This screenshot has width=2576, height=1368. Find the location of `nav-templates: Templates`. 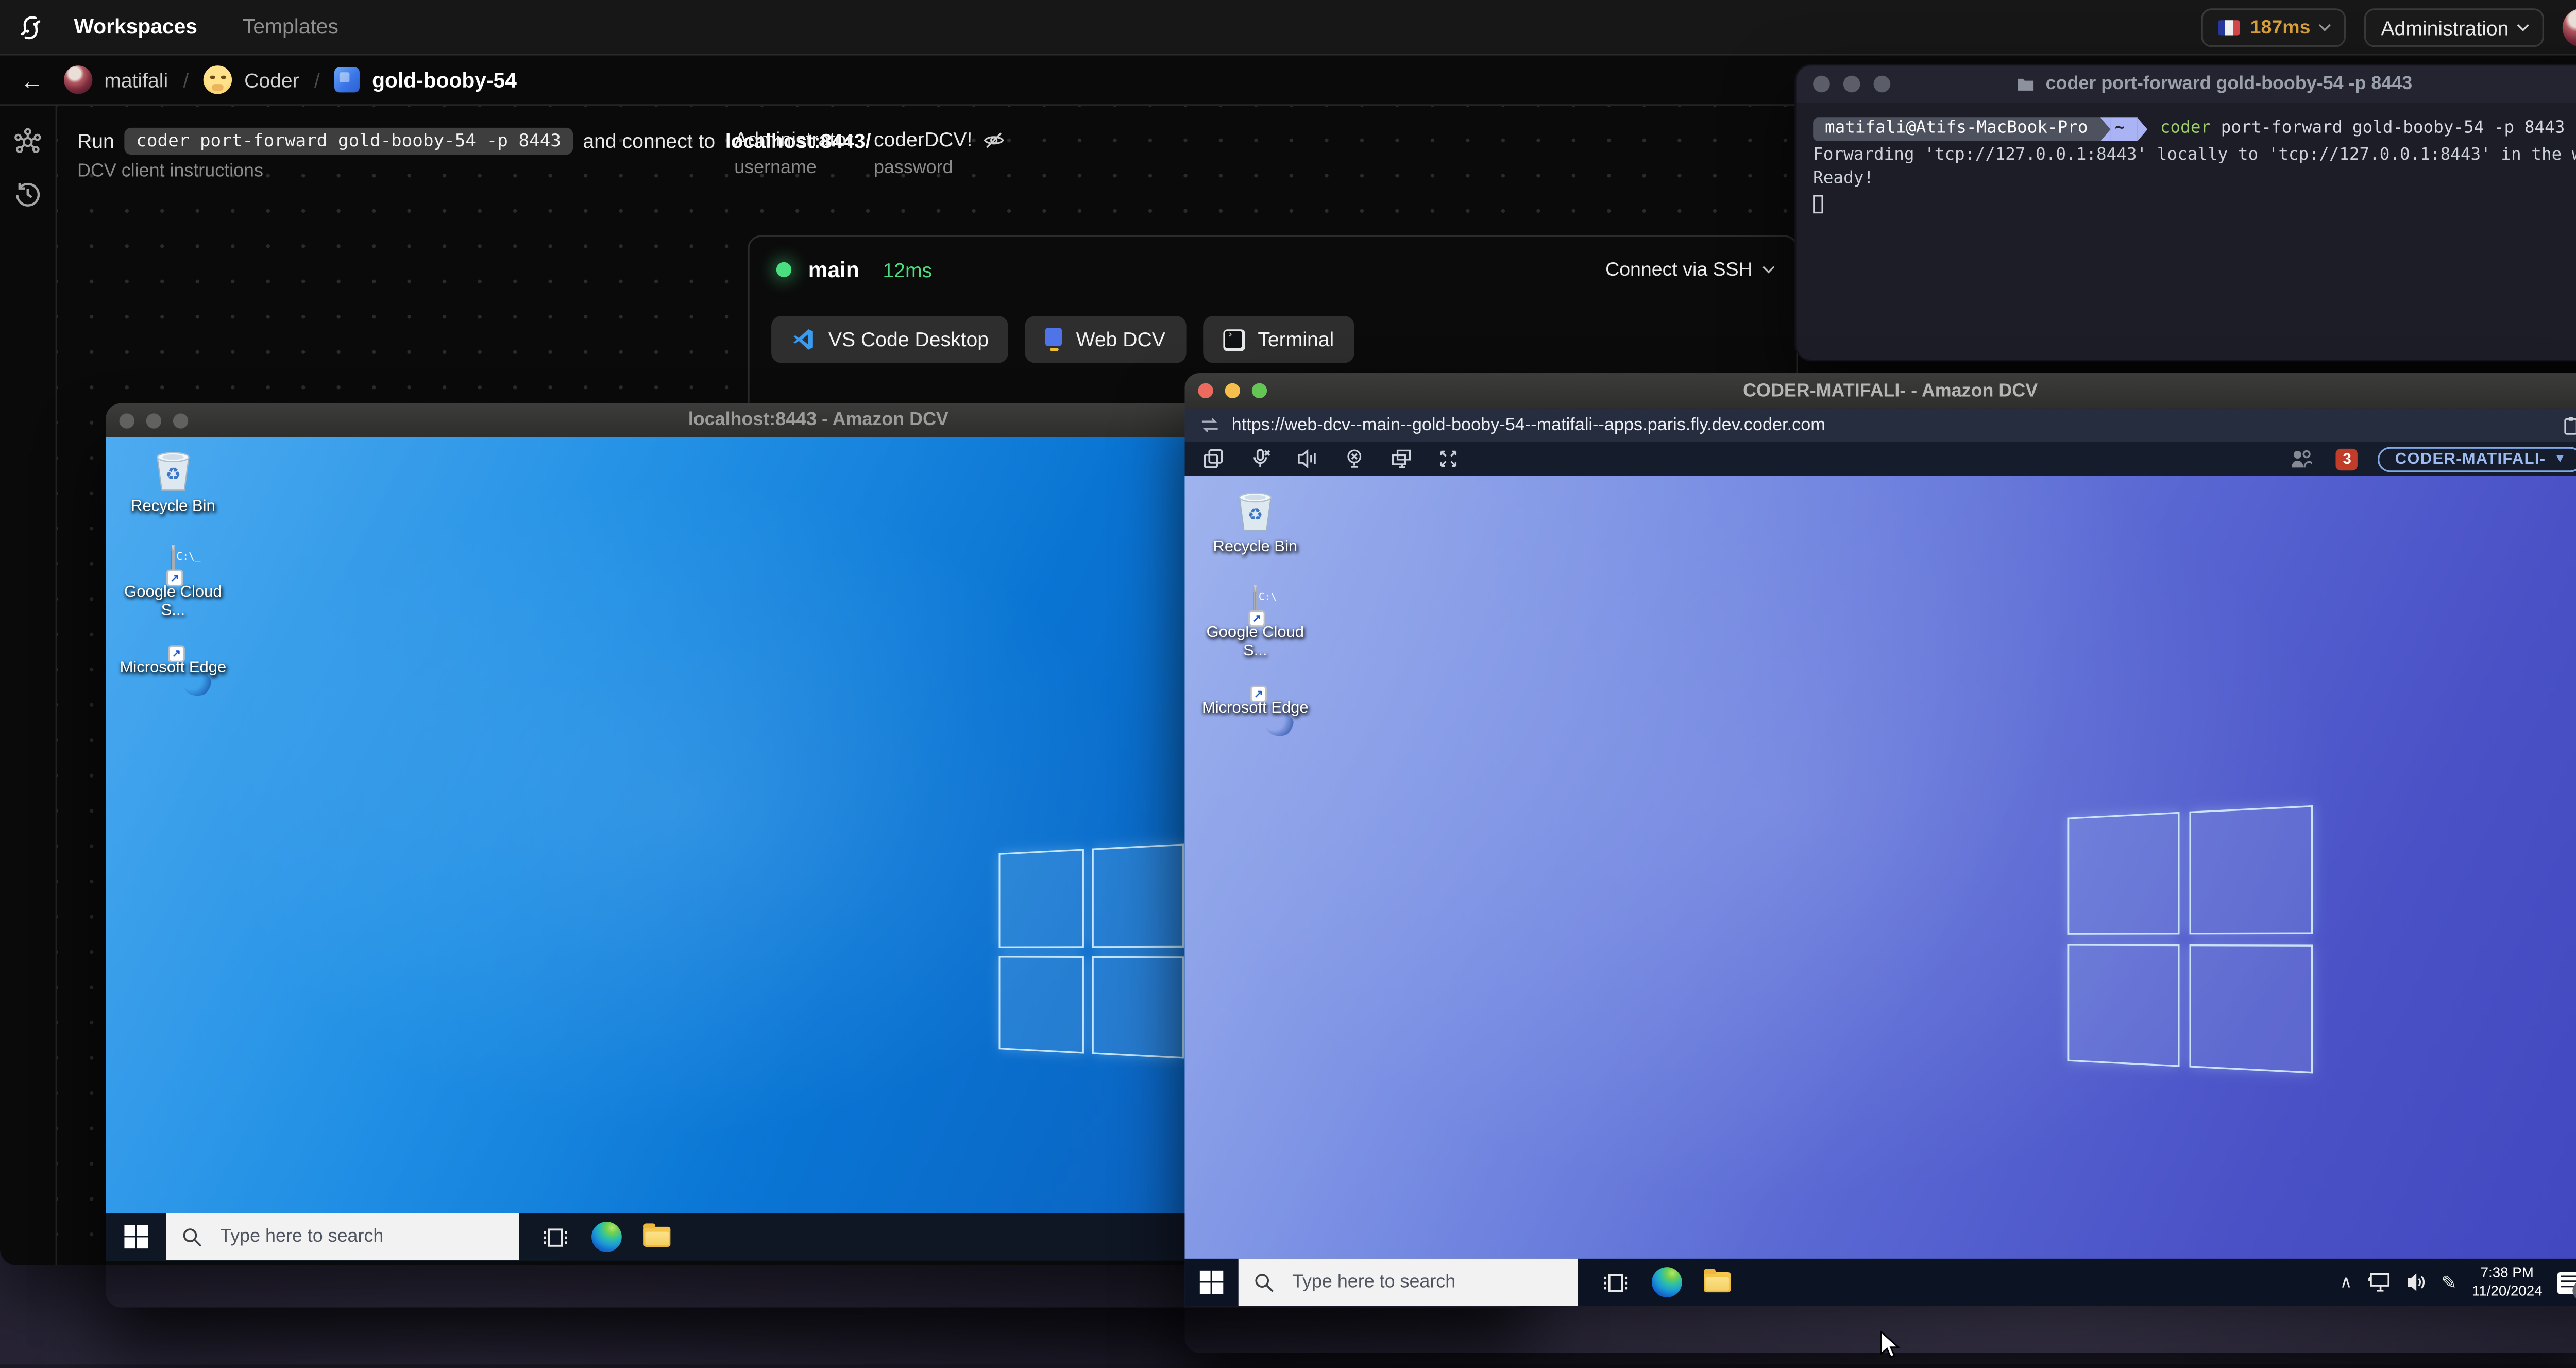

nav-templates: Templates is located at coordinates (290, 27).